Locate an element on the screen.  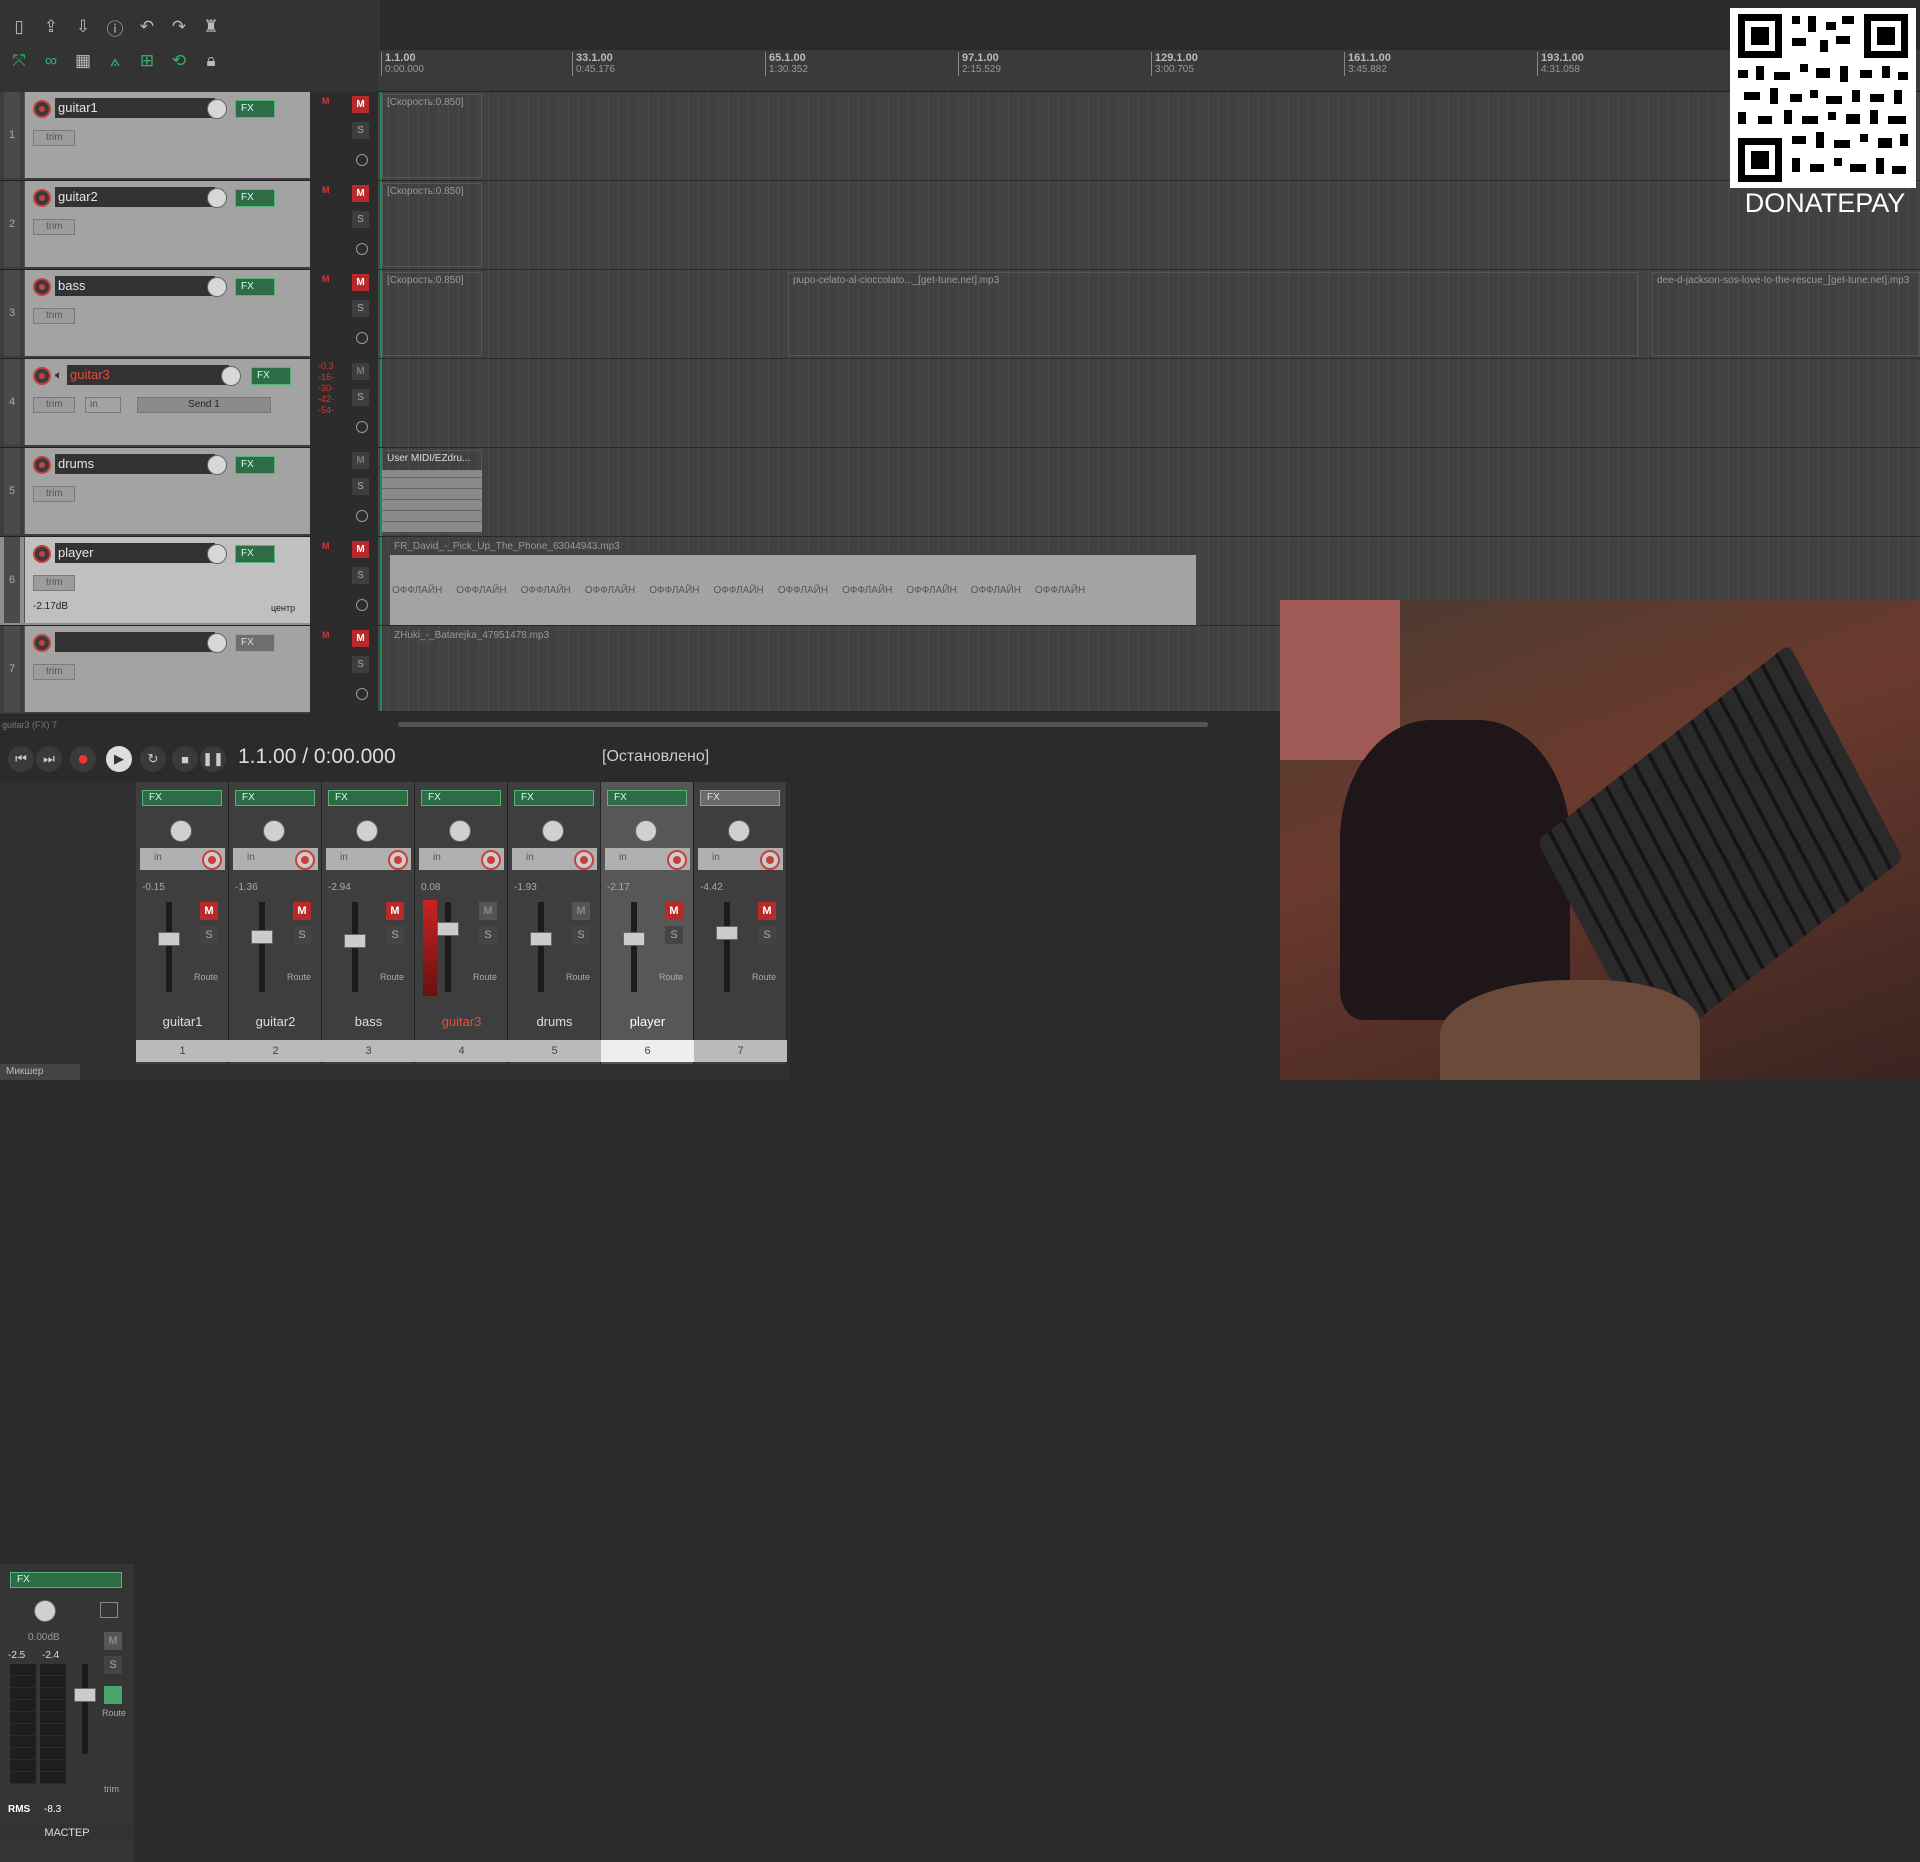
send-slot: Send 1 is located at coordinates (204, 405).